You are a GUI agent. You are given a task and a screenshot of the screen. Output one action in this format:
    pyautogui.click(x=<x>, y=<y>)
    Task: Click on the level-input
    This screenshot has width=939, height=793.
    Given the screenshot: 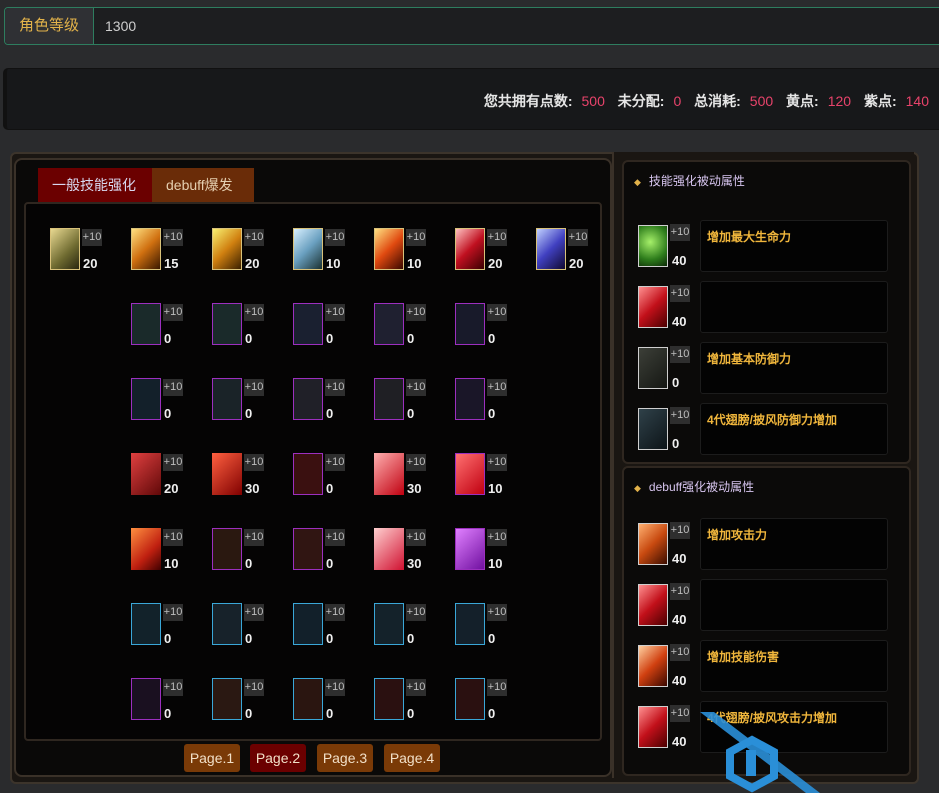 What is the action you would take?
    pyautogui.click(x=305, y=26)
    